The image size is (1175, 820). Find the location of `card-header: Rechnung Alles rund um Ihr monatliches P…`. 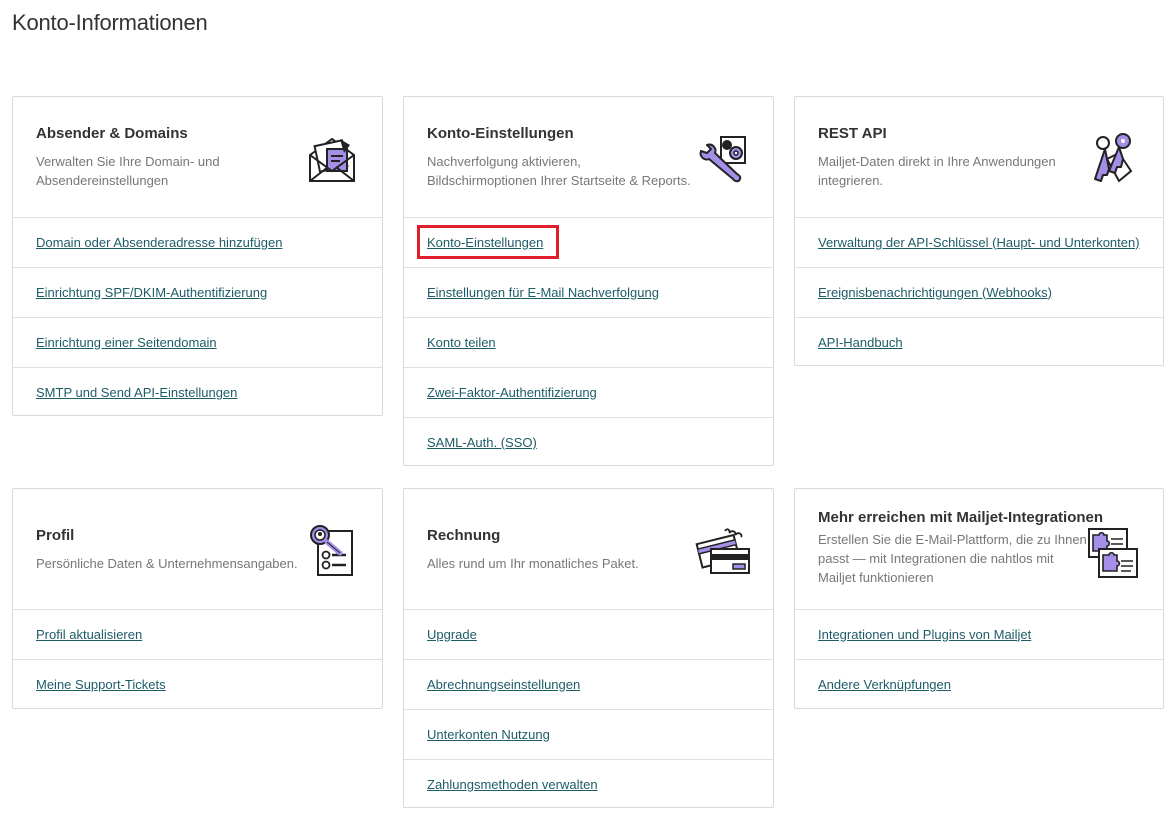

card-header: Rechnung Alles rund um Ihr monatliches P… is located at coordinates (588, 549).